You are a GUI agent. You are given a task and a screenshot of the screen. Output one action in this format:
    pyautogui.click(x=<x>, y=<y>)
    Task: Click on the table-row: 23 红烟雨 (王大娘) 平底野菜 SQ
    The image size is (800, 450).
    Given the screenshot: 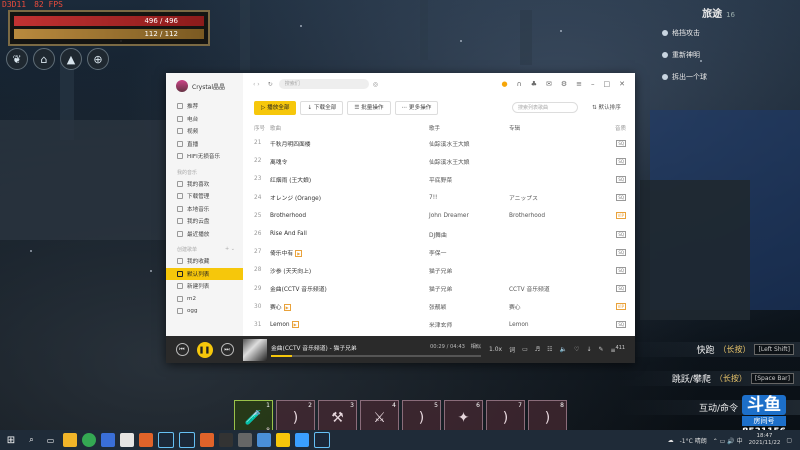 What is the action you would take?
    pyautogui.click(x=440, y=179)
    